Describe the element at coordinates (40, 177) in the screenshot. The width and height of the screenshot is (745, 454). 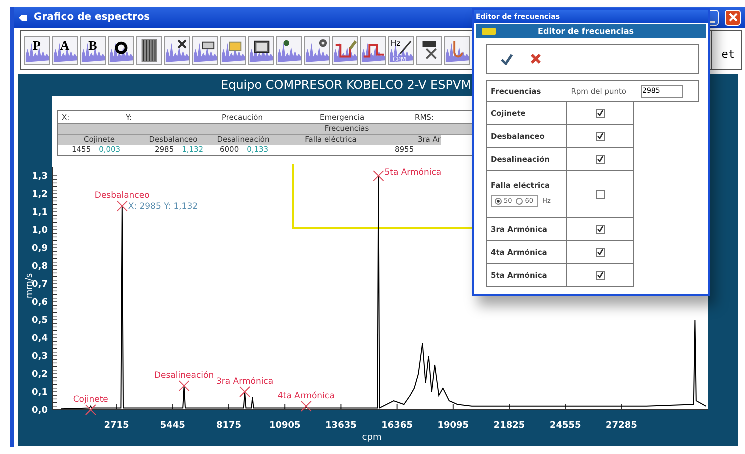
I see `y-tick-label: 1,3` at that location.